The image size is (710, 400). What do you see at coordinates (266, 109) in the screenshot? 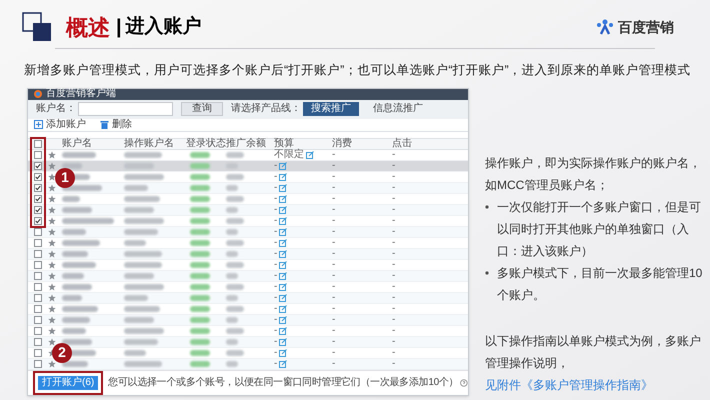
I see `product-line-label: 请选择产品线：` at bounding box center [266, 109].